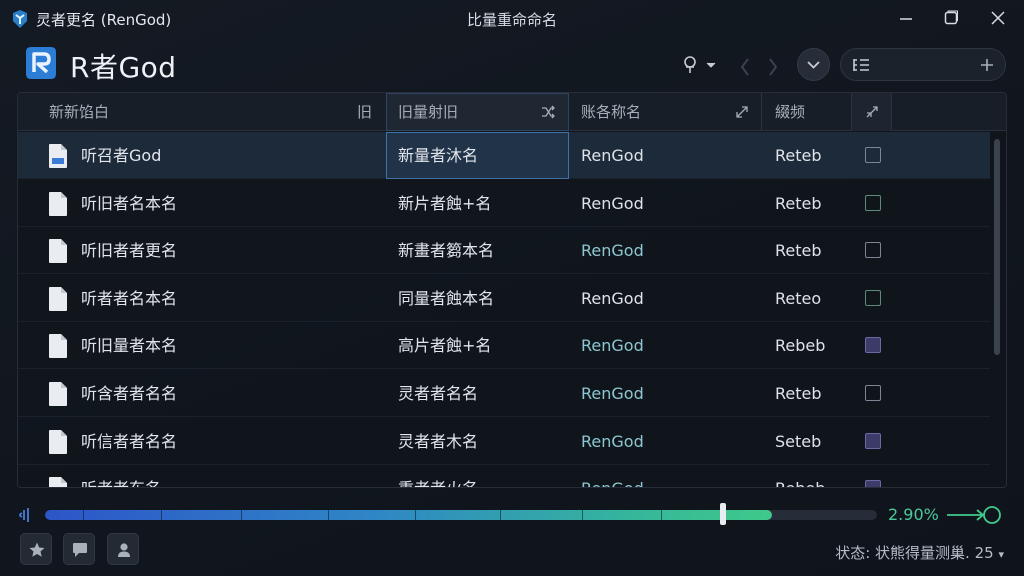 The width and height of the screenshot is (1024, 576). What do you see at coordinates (504, 346) in the screenshot?
I see `table-row: 听旧量者本名 高片者蝕+名 RenGod Rebeb` at bounding box center [504, 346].